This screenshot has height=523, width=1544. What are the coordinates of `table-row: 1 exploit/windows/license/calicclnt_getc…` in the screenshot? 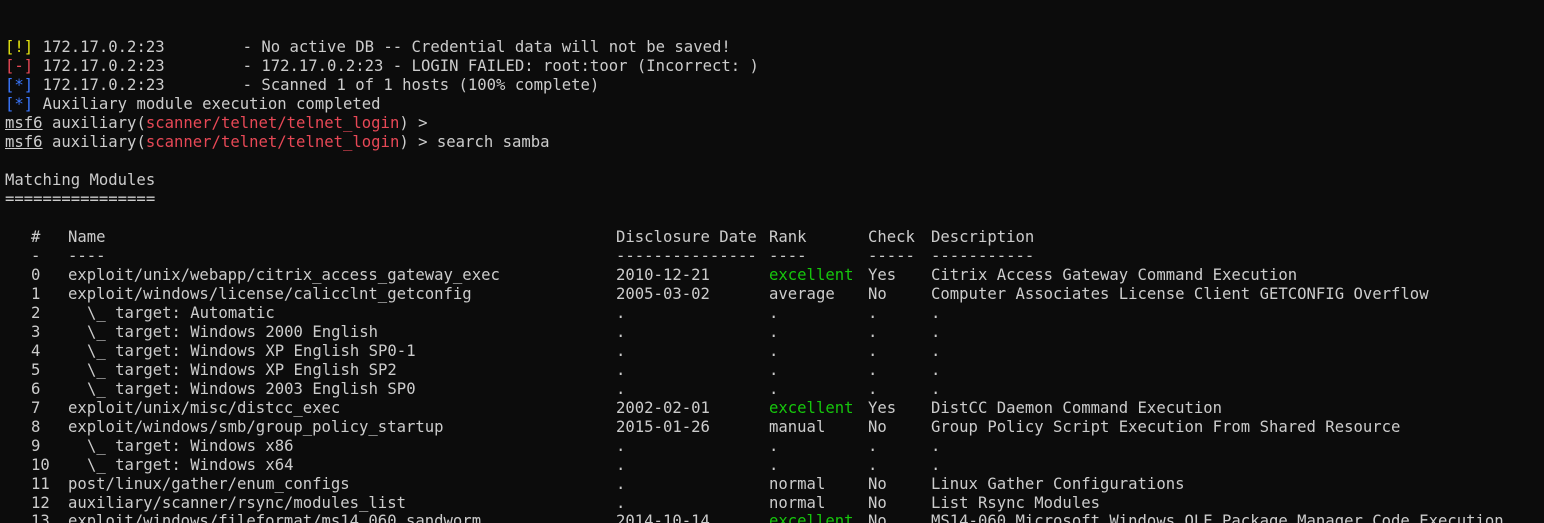 It's located at (772, 294).